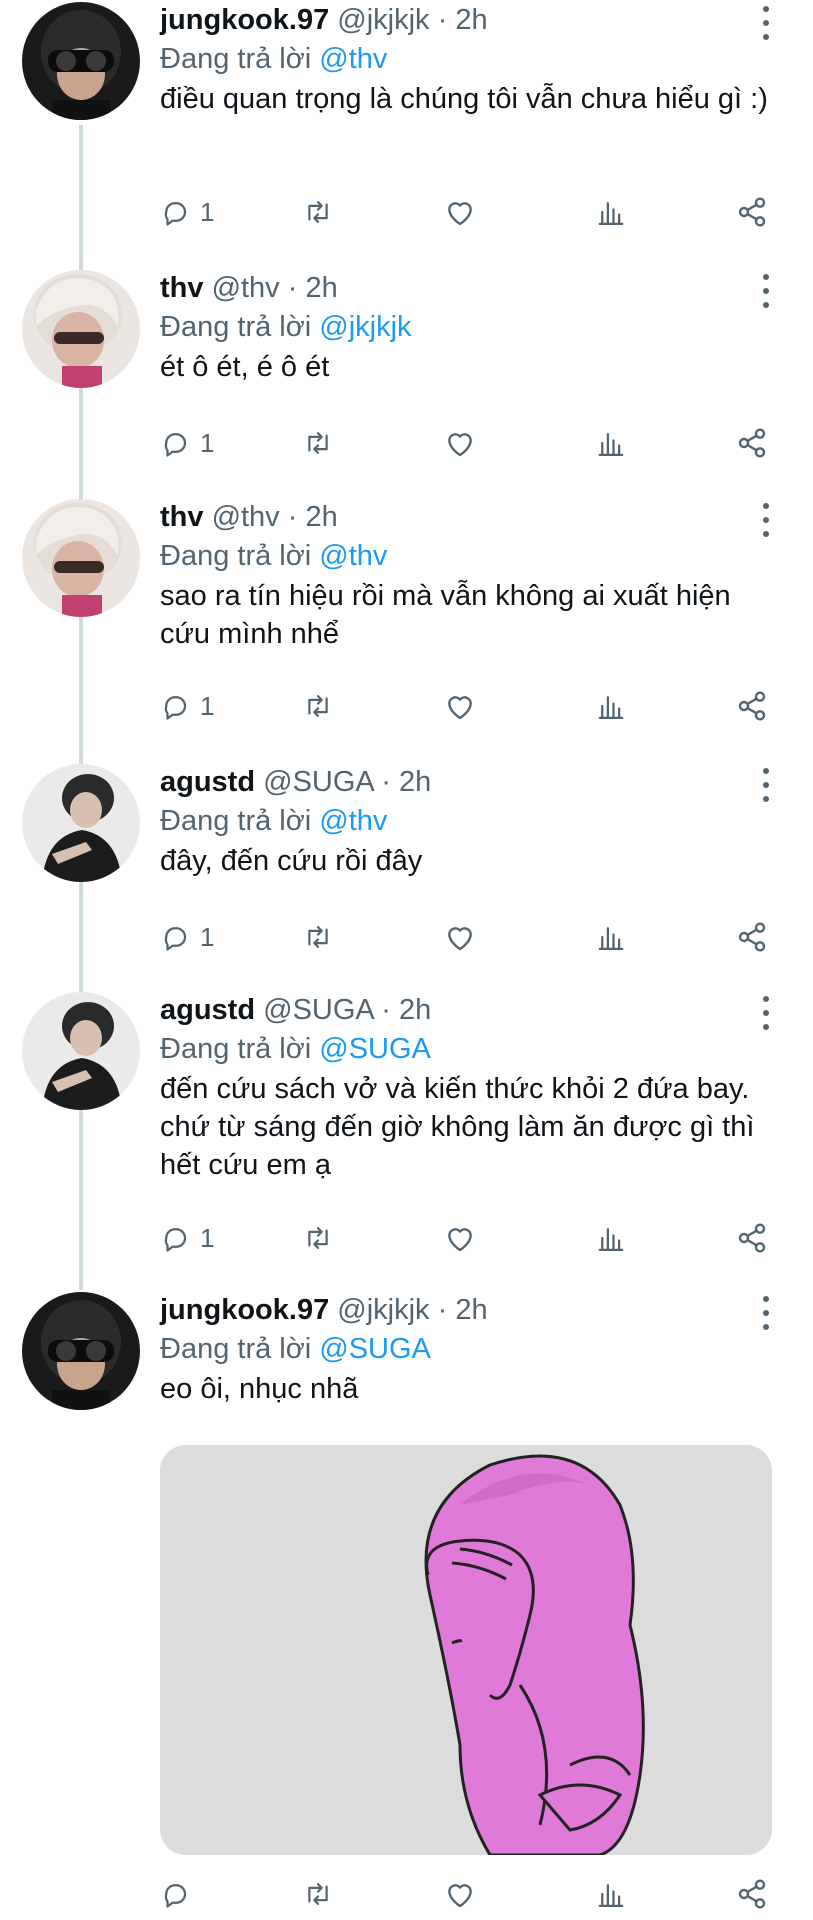  Describe the element at coordinates (466, 327) in the screenshot. I see `replying-to: Đang trả lời @jkjkjk` at that location.